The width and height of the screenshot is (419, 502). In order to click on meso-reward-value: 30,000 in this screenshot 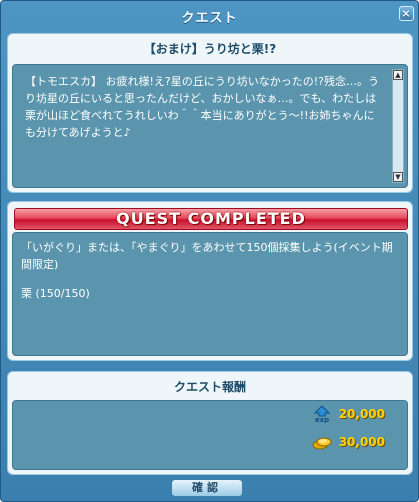, I will do `click(361, 442)`.